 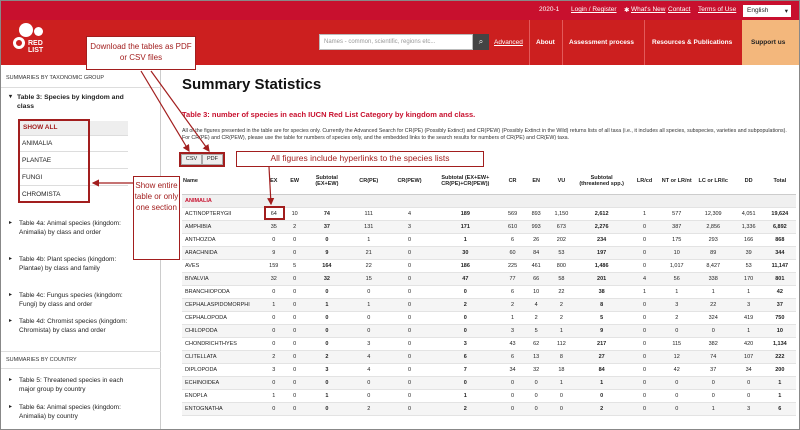 What do you see at coordinates (601, 292) in the screenshot?
I see `count-link-cell: 38` at bounding box center [601, 292].